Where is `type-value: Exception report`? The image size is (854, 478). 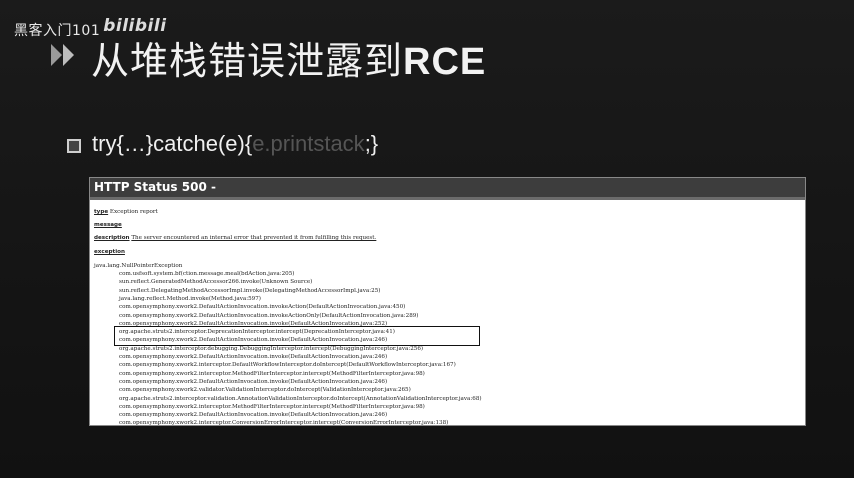
type-value: Exception report is located at coordinates (133, 212).